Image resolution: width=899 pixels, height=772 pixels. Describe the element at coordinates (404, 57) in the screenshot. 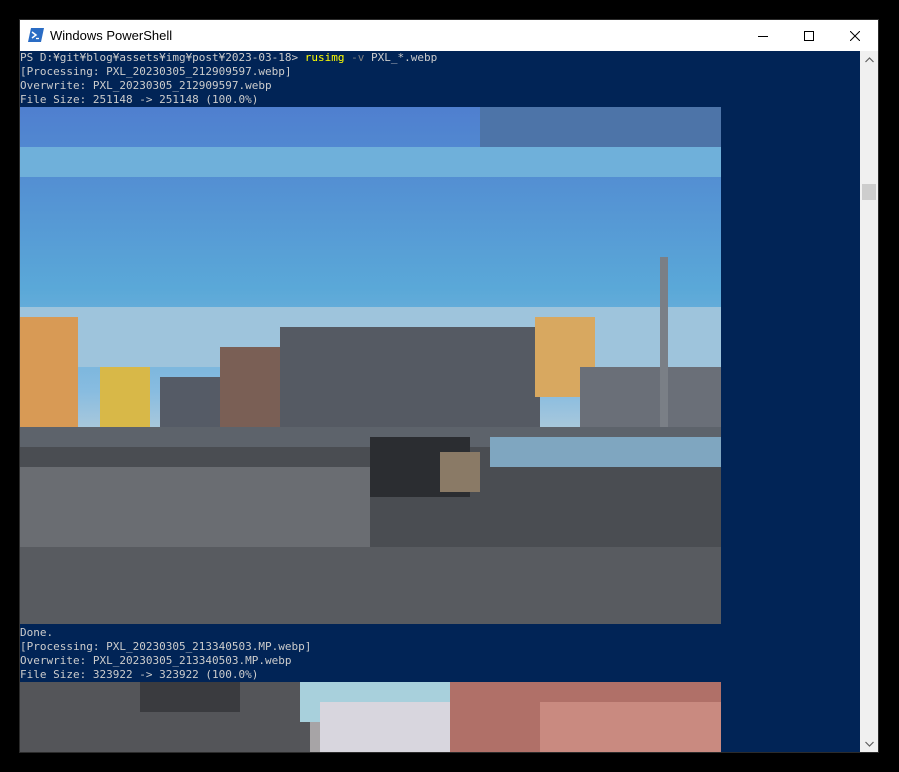

I see `command-argument: PXL_*.webp` at that location.